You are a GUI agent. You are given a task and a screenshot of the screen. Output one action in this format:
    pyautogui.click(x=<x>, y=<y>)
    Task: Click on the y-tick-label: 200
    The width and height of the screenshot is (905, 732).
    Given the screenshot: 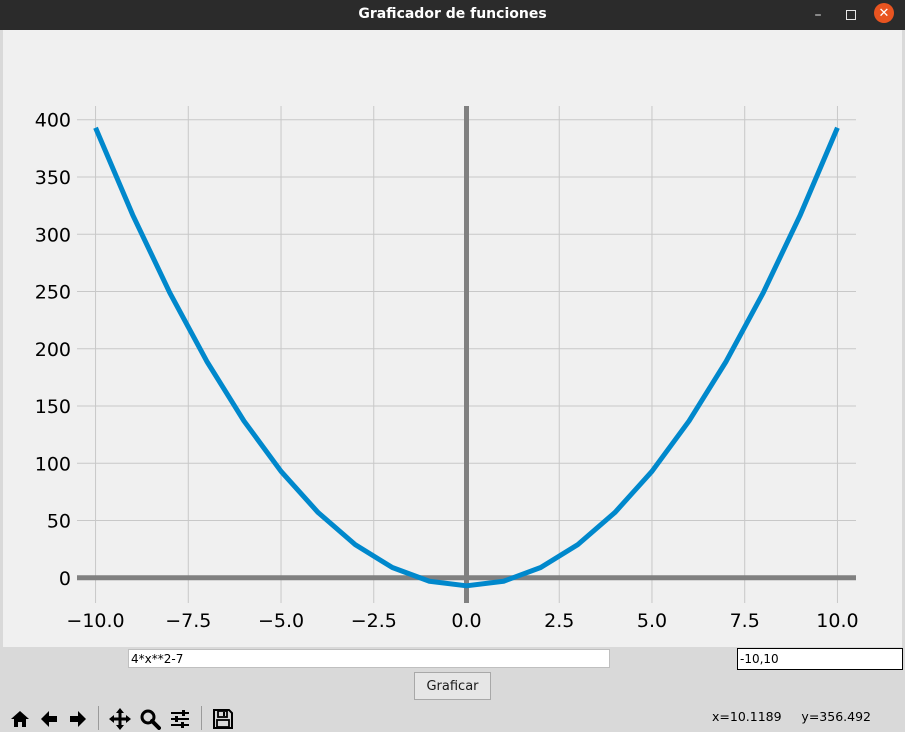 What is the action you would take?
    pyautogui.click(x=53, y=350)
    